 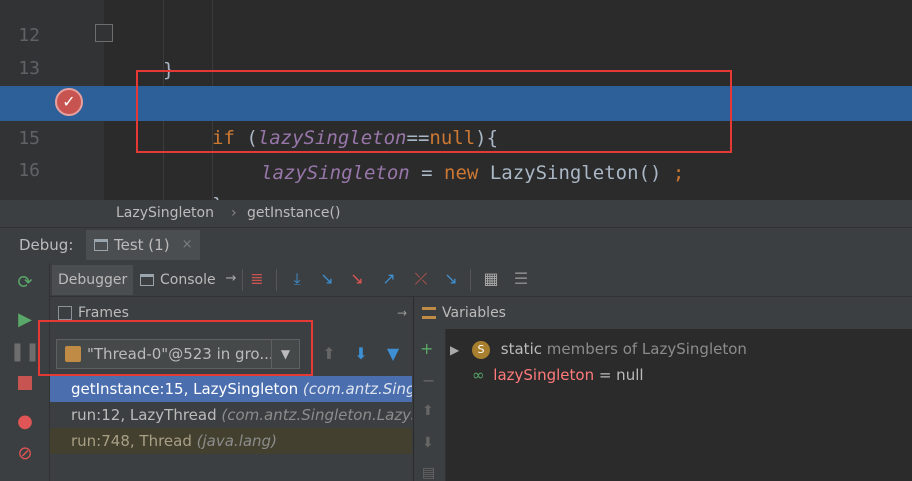 What do you see at coordinates (429, 313) in the screenshot?
I see `variables-icon` at bounding box center [429, 313].